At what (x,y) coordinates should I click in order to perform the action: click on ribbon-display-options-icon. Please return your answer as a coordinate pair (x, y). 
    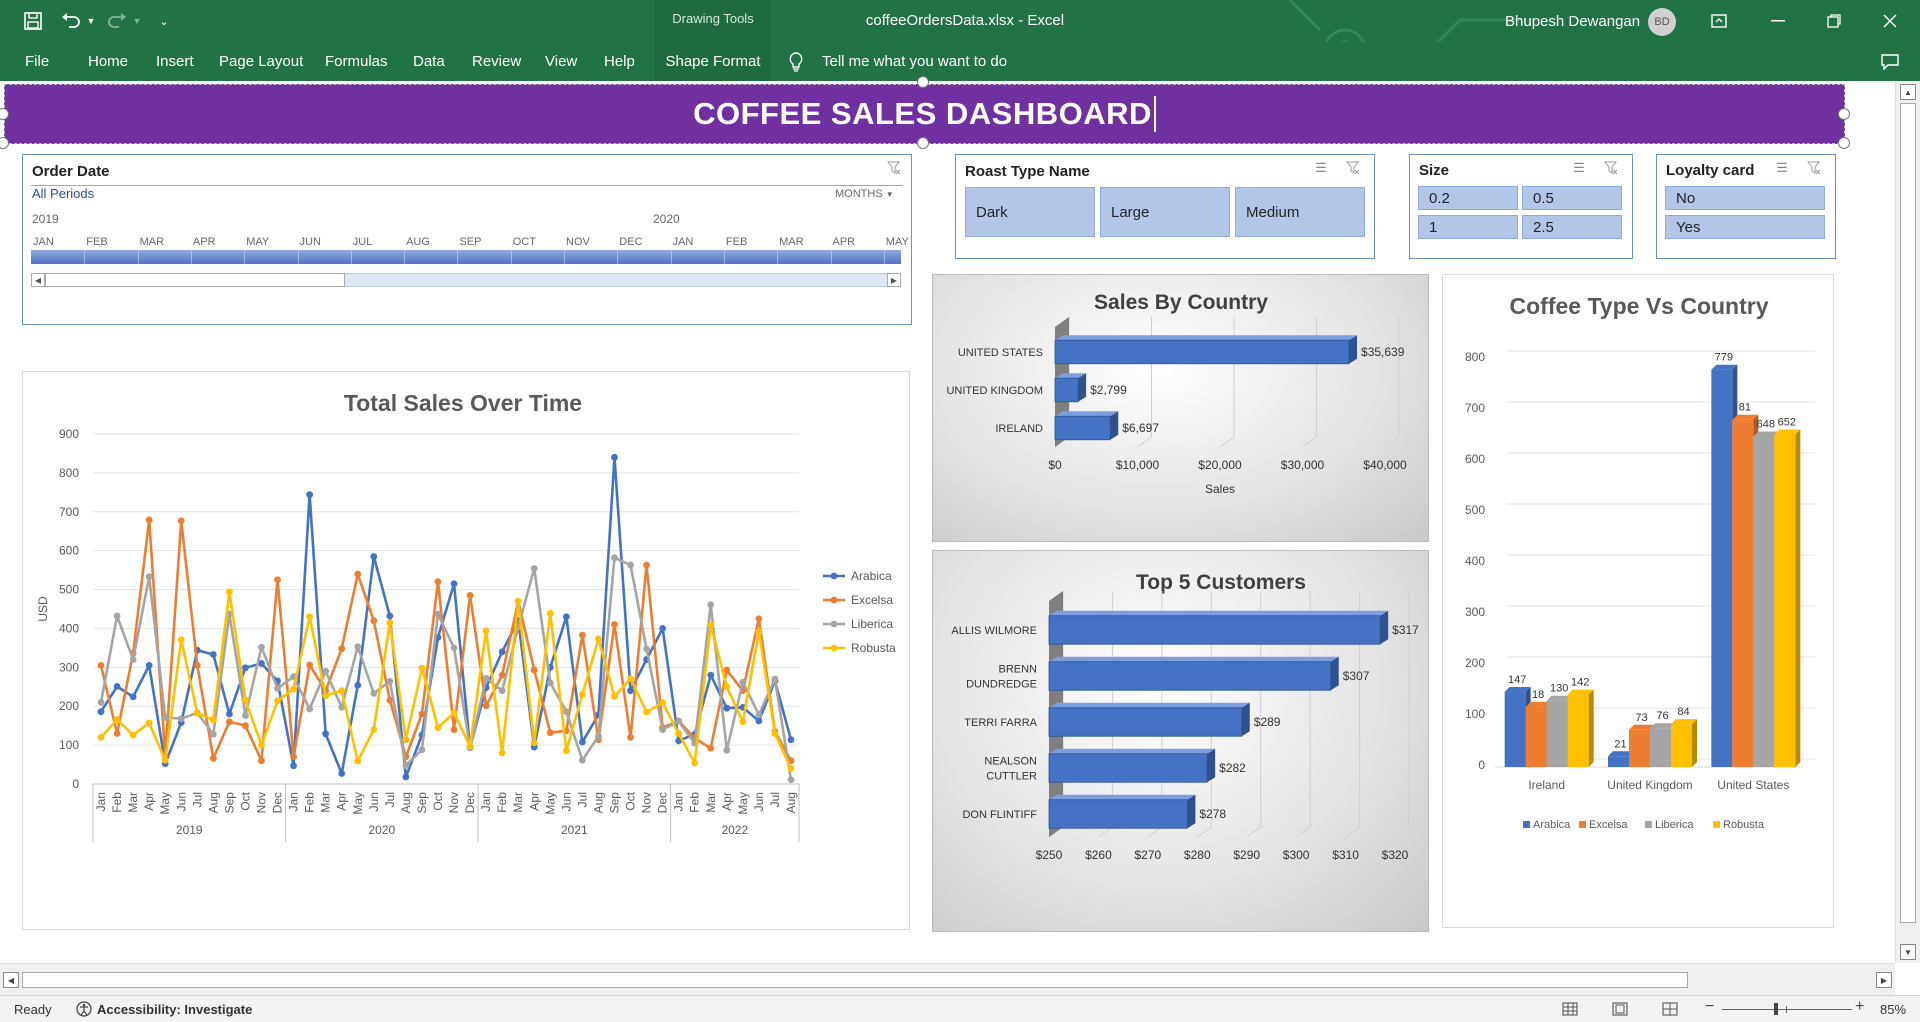
    Looking at the image, I should click on (1719, 21).